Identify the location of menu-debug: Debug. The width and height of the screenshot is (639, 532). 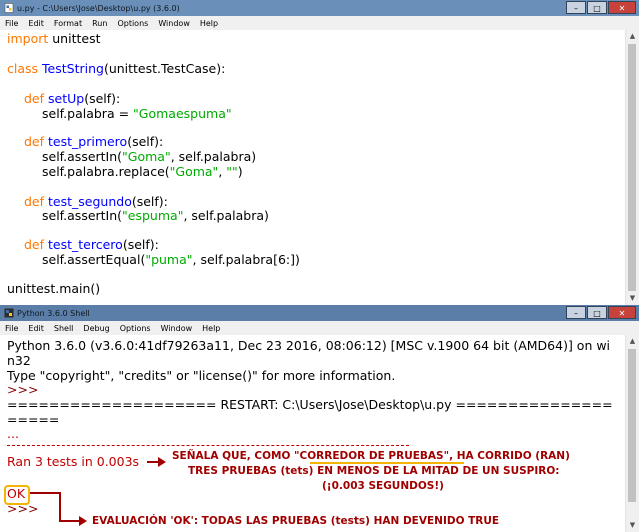
(96, 328).